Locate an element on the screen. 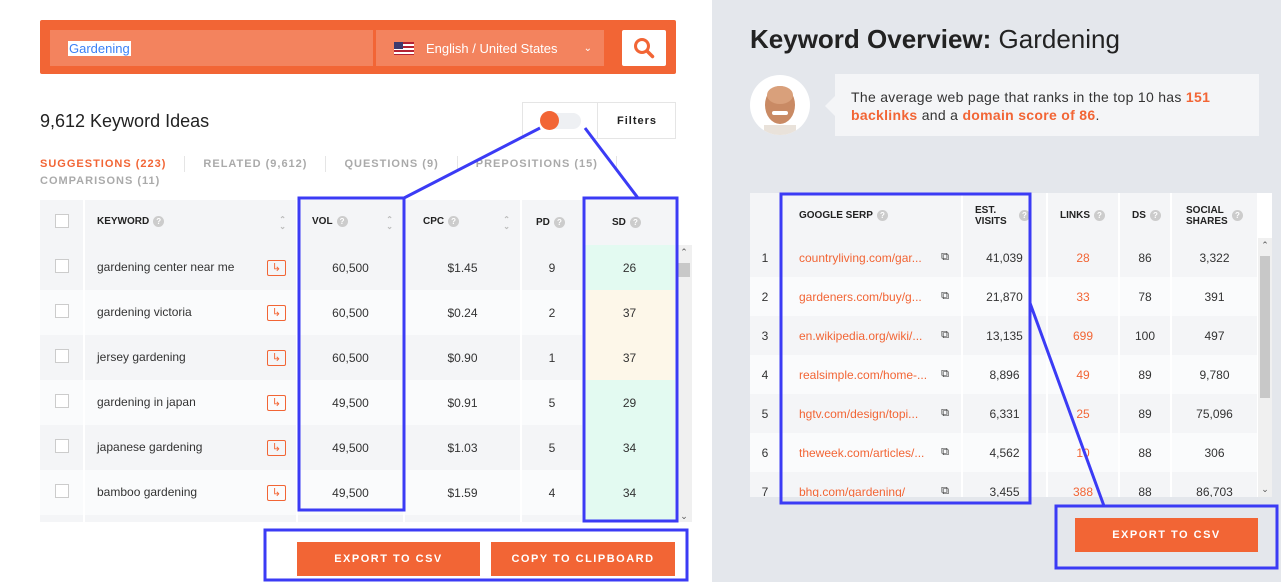 The image size is (1281, 582). search-button is located at coordinates (644, 48).